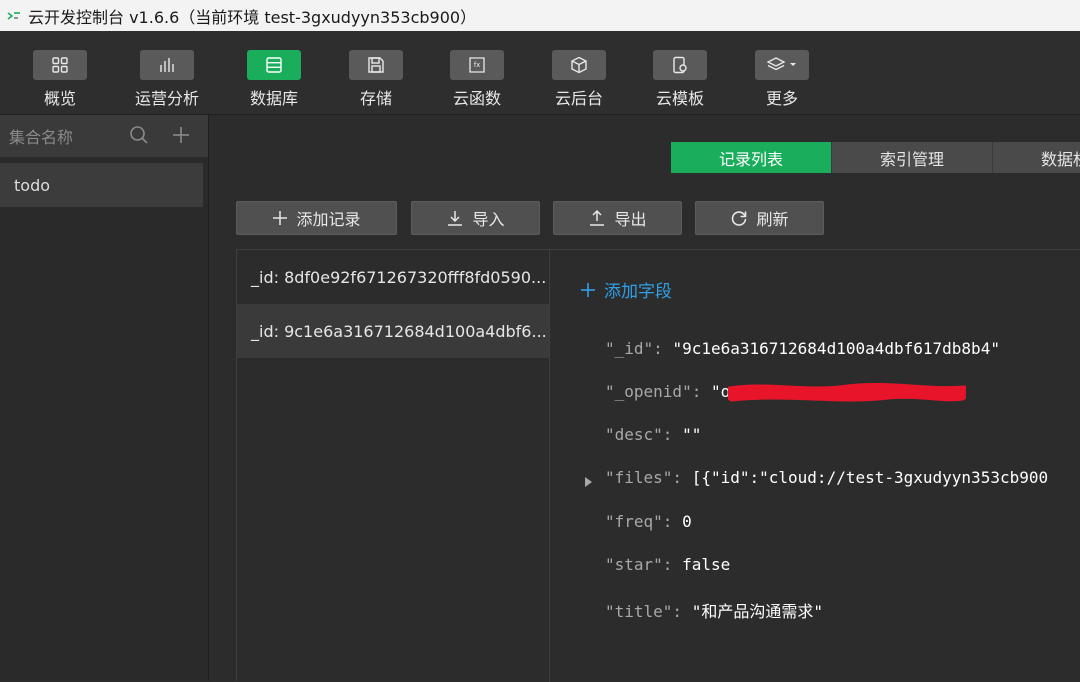 The image size is (1080, 682). Describe the element at coordinates (376, 65) in the screenshot. I see `save-icon` at that location.